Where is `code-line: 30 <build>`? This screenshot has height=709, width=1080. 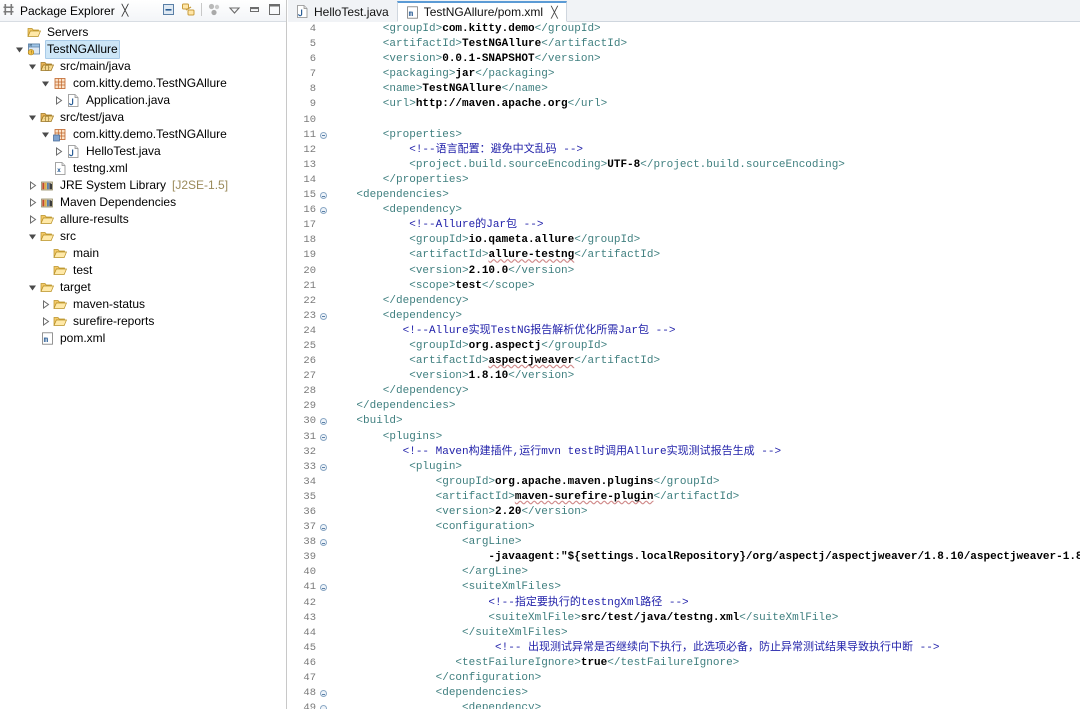 code-line: 30 <build> is located at coordinates (684, 421).